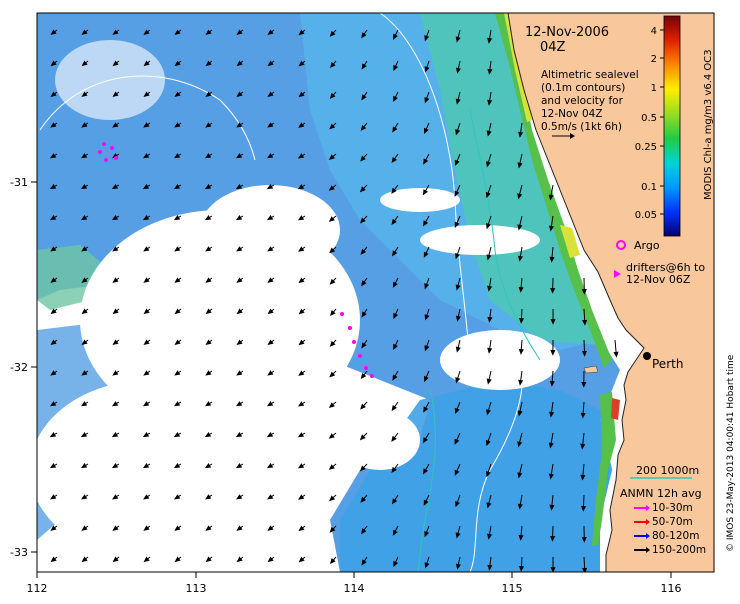  What do you see at coordinates (654, 31) in the screenshot?
I see `colorbar-tick-label: 4` at bounding box center [654, 31].